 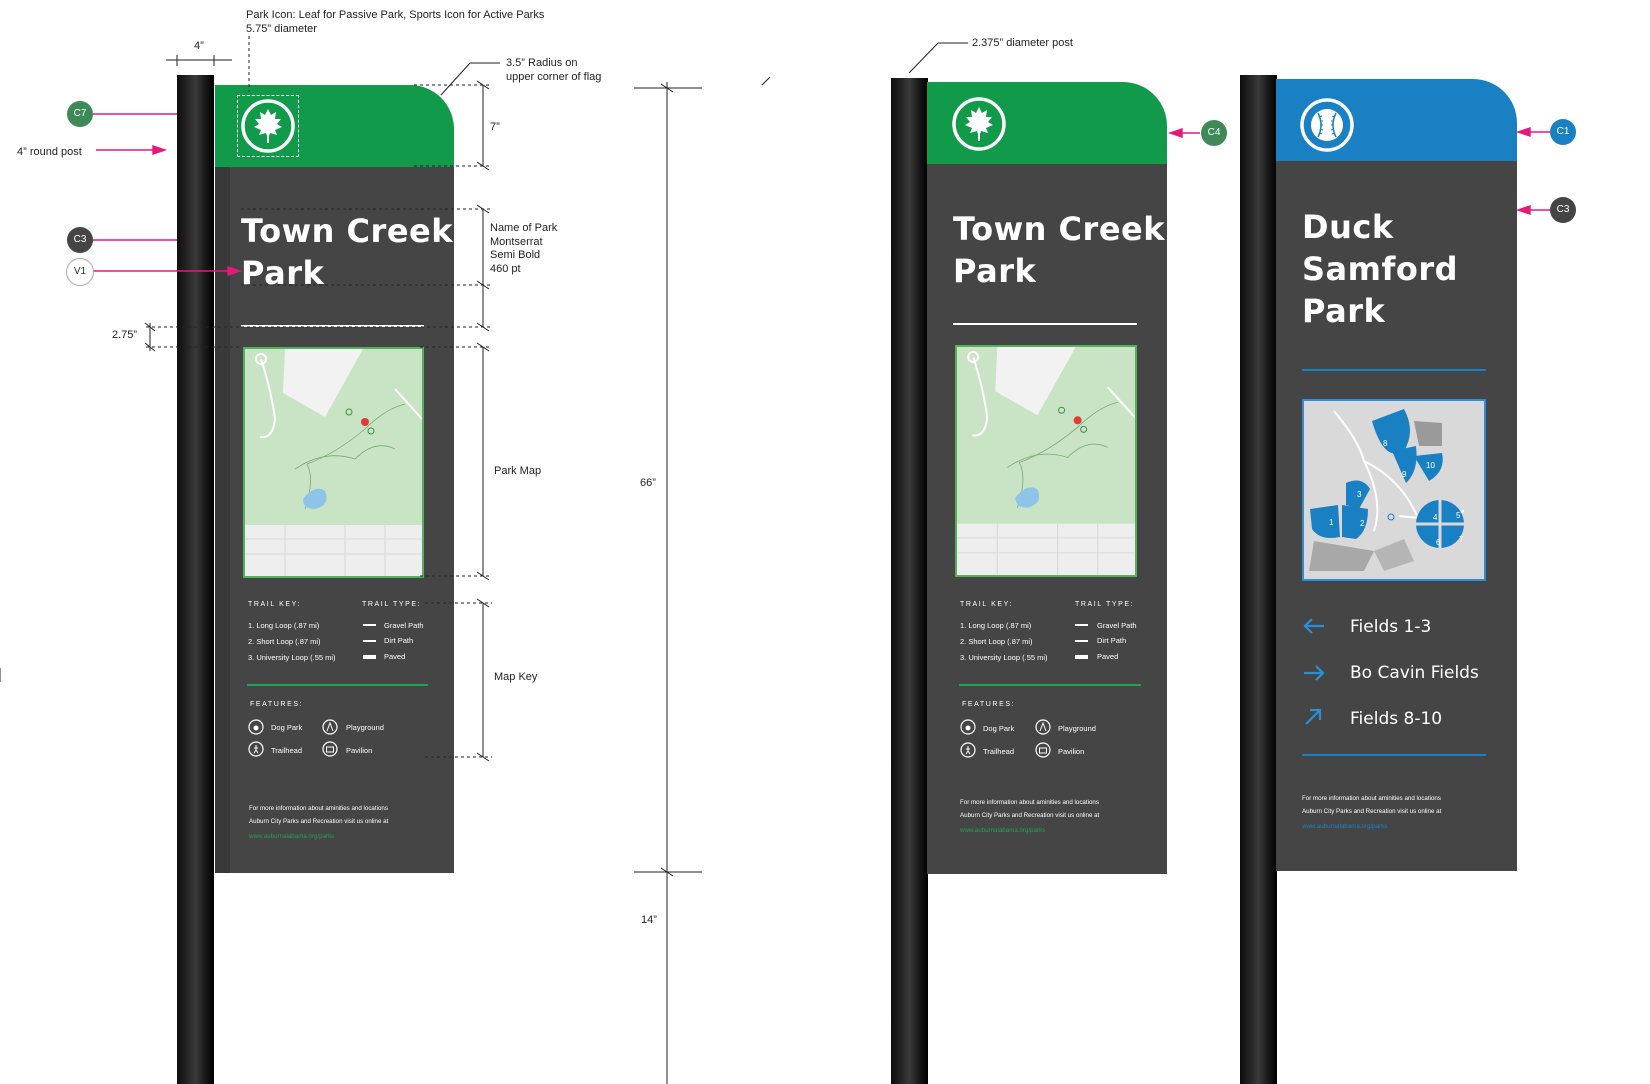 I want to click on sign3-url: www.auburnalabama.org/parks, so click(x=1345, y=826).